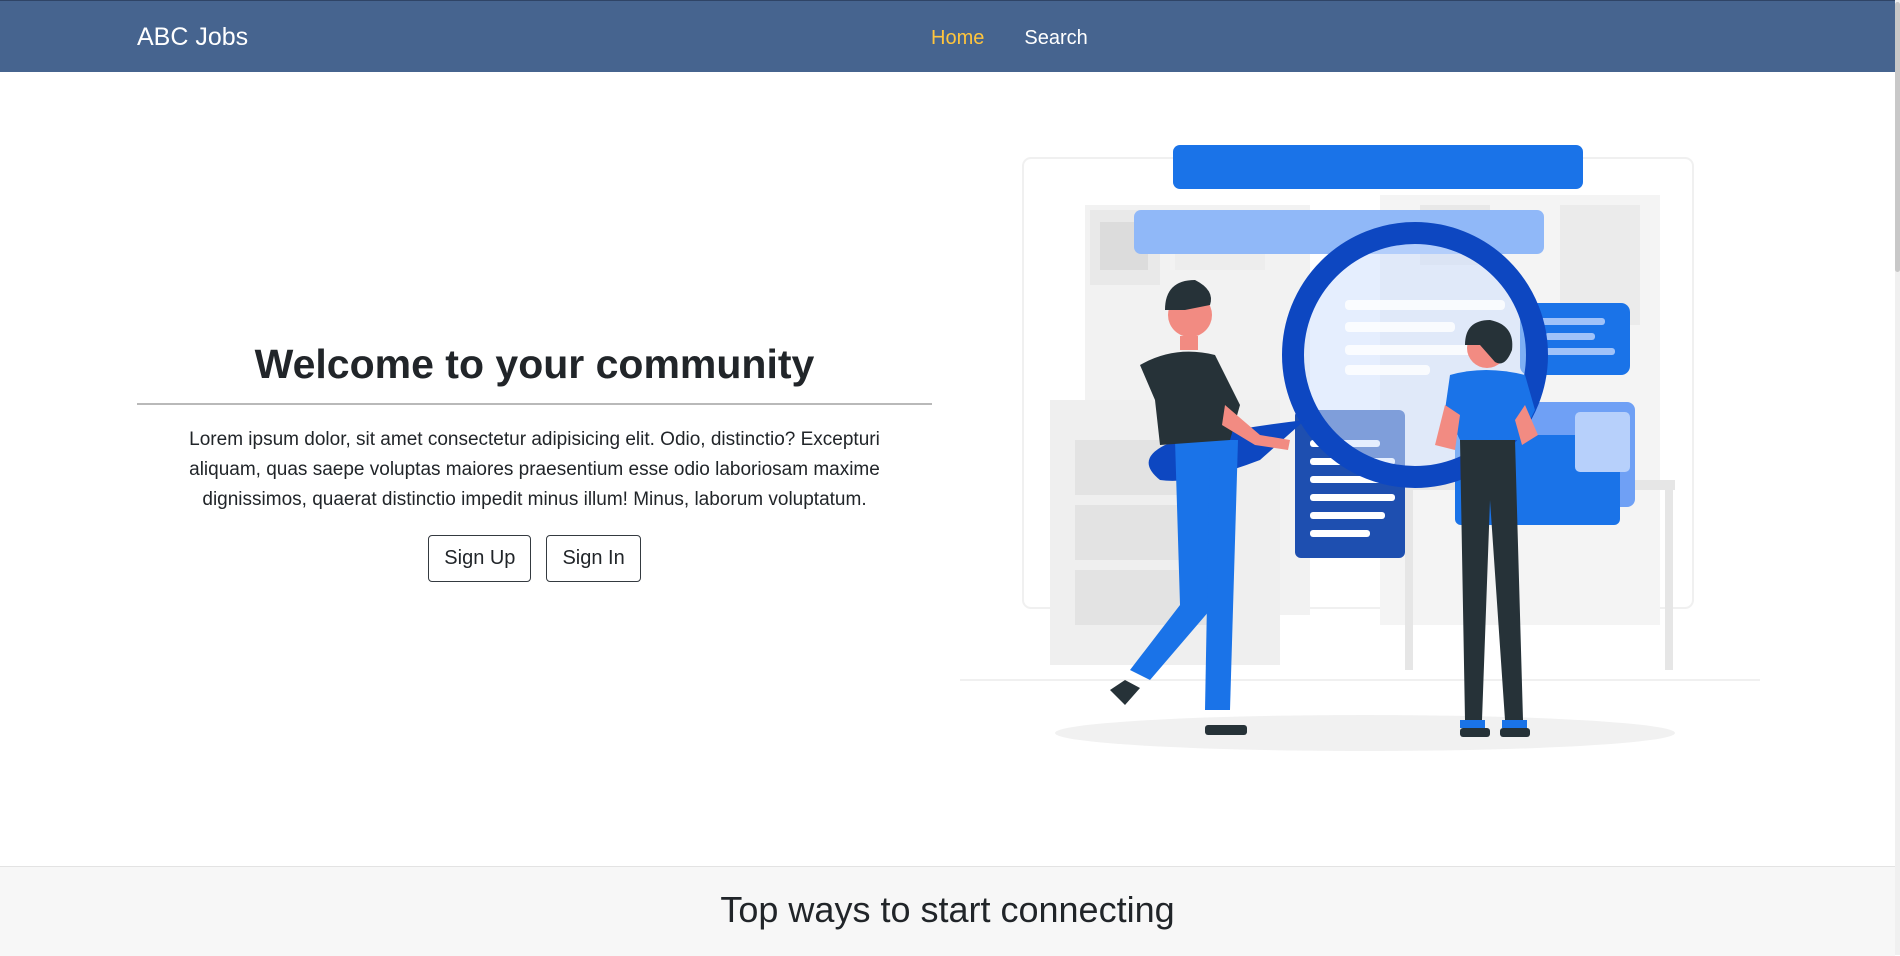 The height and width of the screenshot is (956, 1900). What do you see at coordinates (534, 404) in the screenshot?
I see `hero-divider` at bounding box center [534, 404].